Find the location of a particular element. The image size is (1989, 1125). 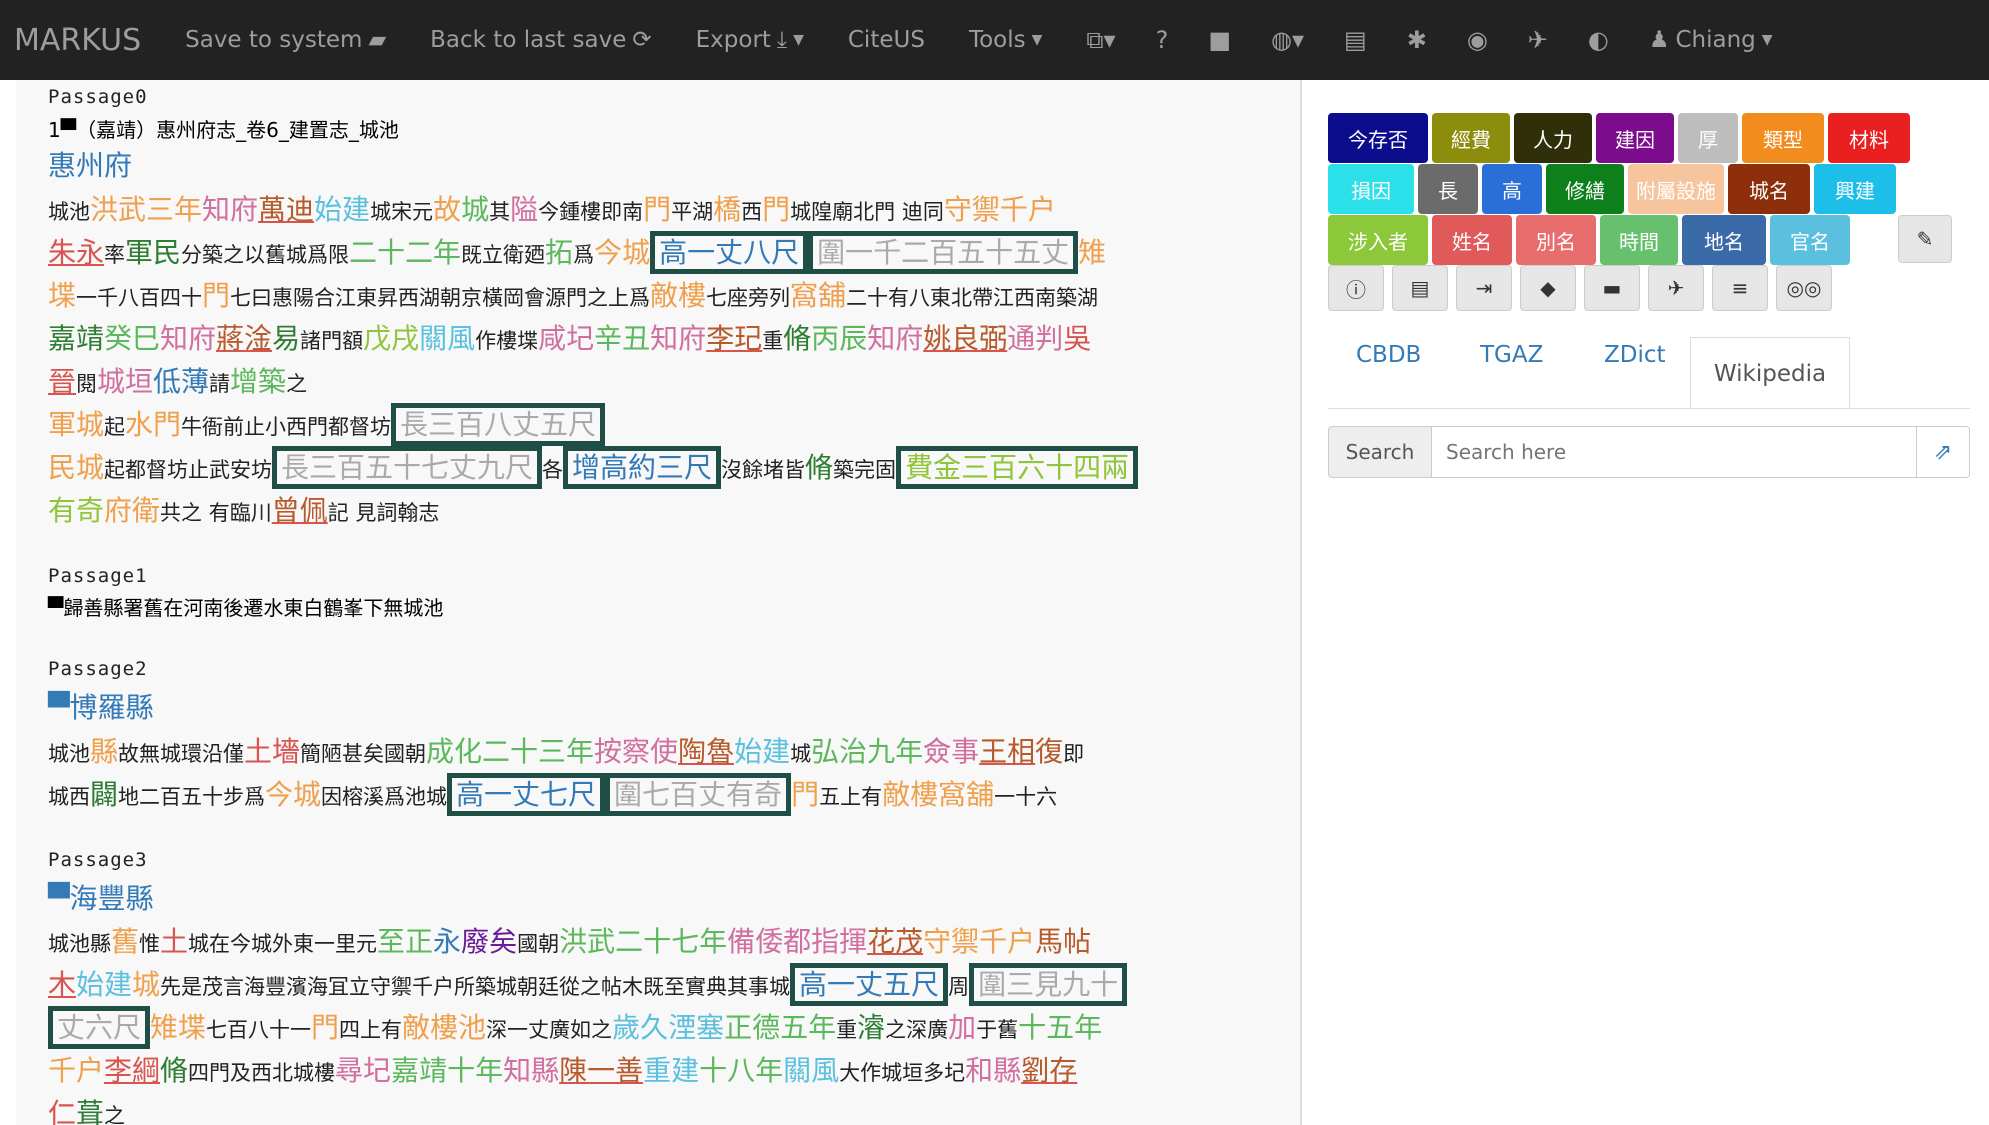

tag-btn-bieming: 別名 is located at coordinates (1556, 240).